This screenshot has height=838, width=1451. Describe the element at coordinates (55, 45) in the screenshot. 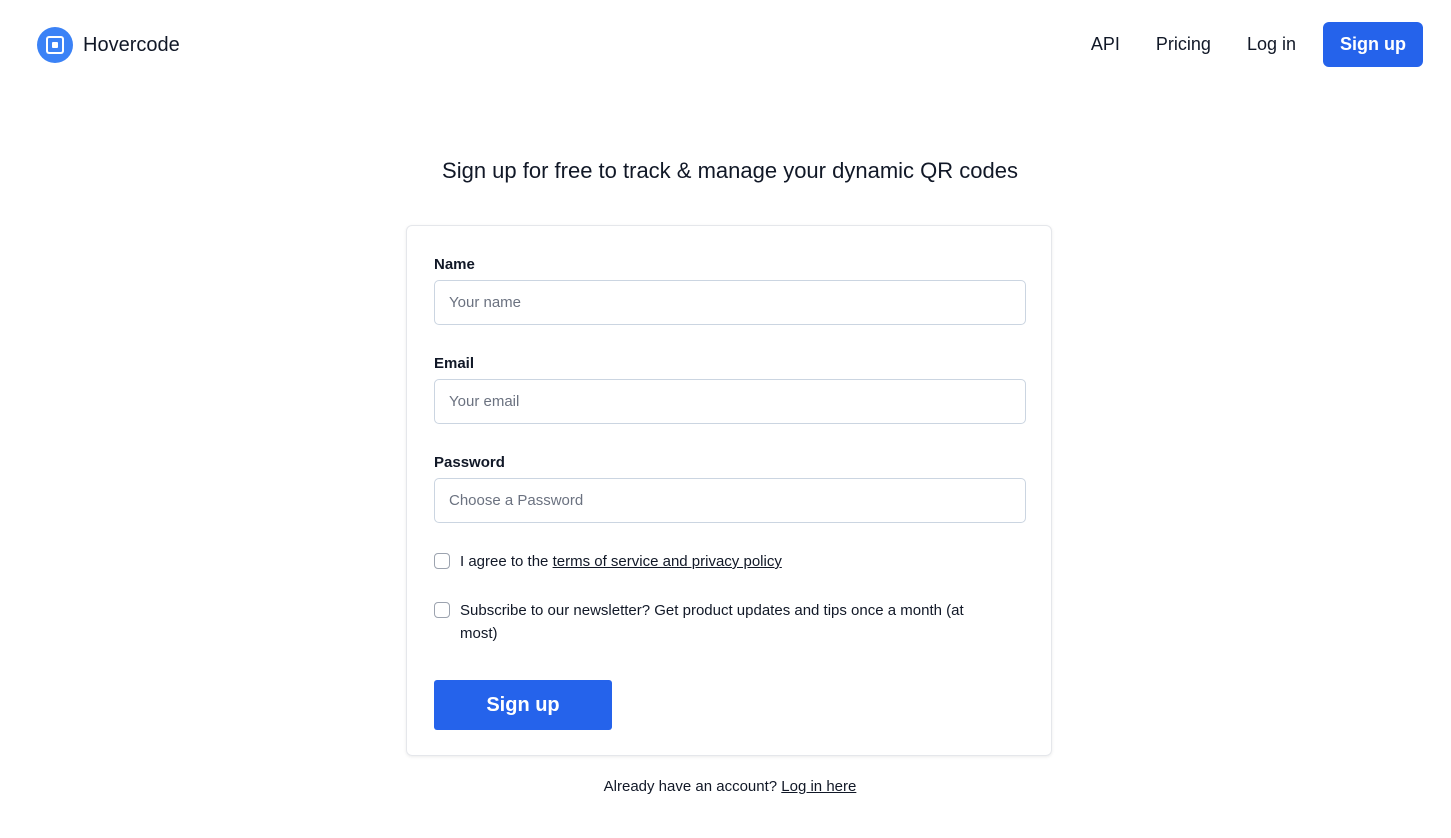

I see `qr-scan-icon` at that location.